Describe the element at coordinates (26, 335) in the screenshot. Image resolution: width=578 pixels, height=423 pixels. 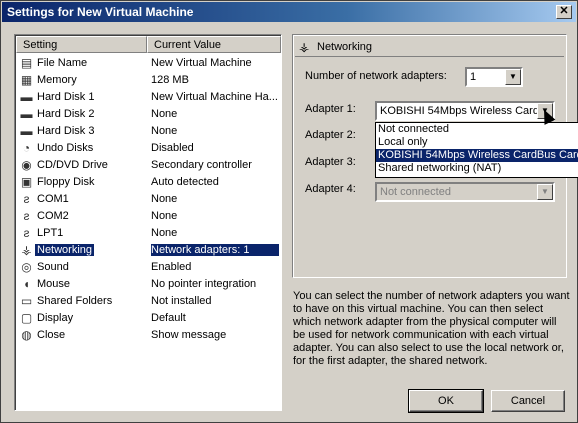
I see `close-app-icon: ◍` at that location.